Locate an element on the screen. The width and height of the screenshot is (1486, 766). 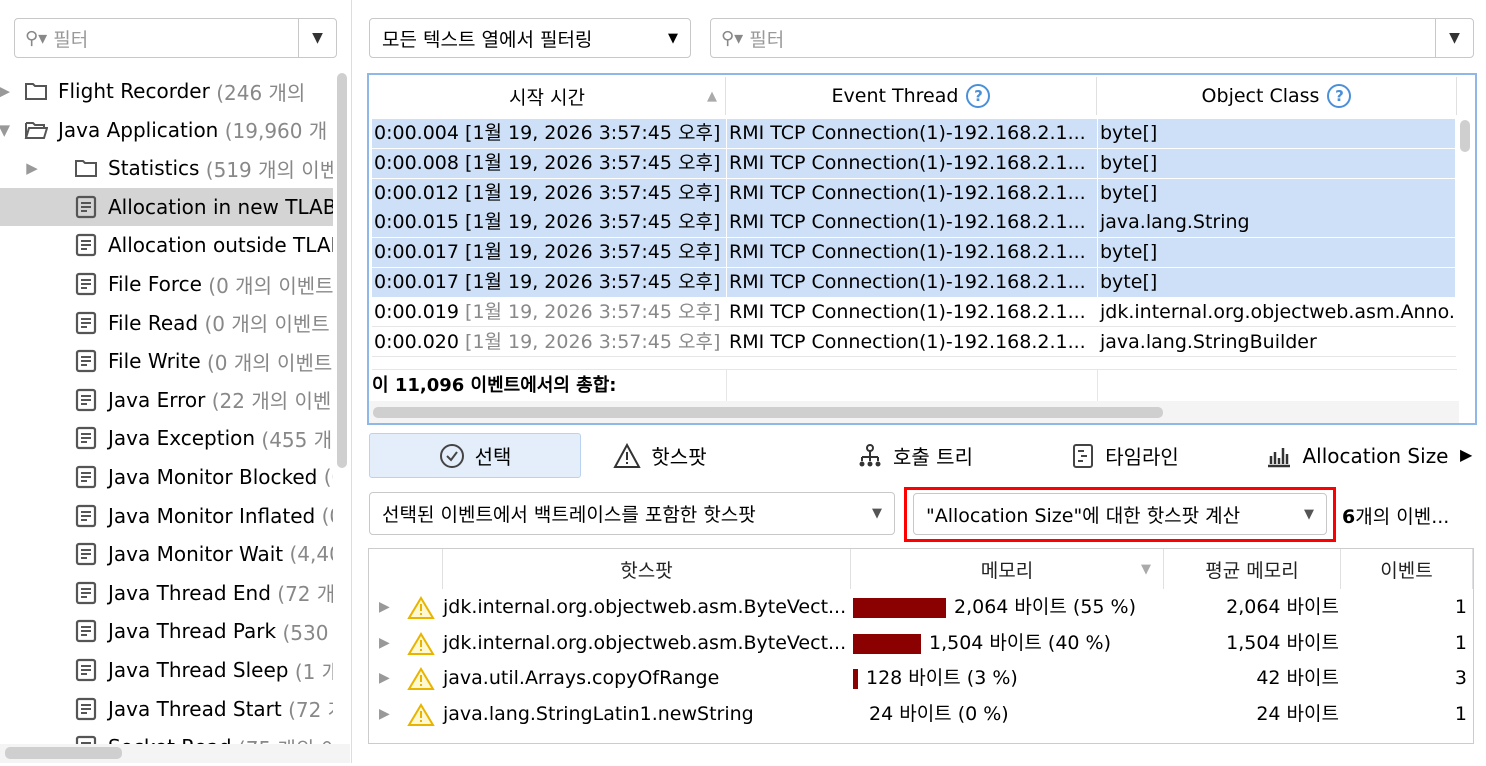
tree-item: ▶ Statistics (519 개의 이벤 is located at coordinates (166, 168).